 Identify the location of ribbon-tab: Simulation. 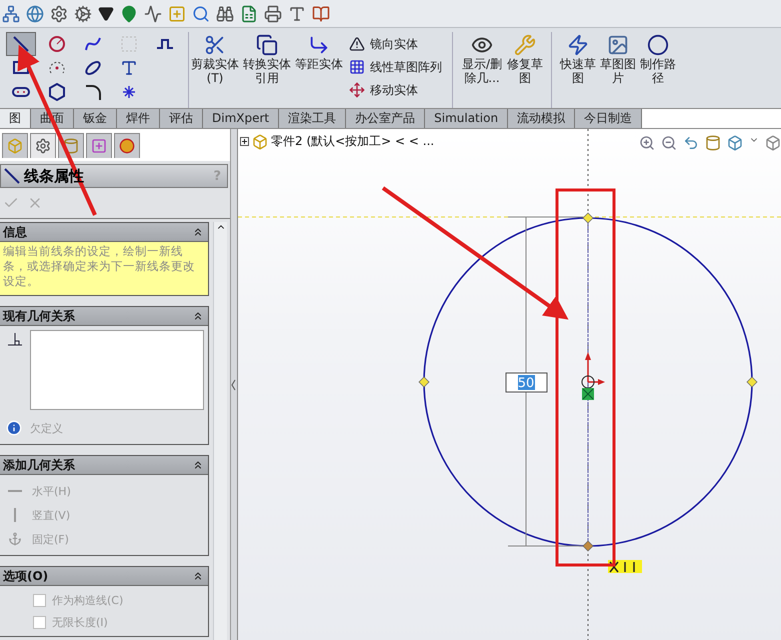
(466, 118).